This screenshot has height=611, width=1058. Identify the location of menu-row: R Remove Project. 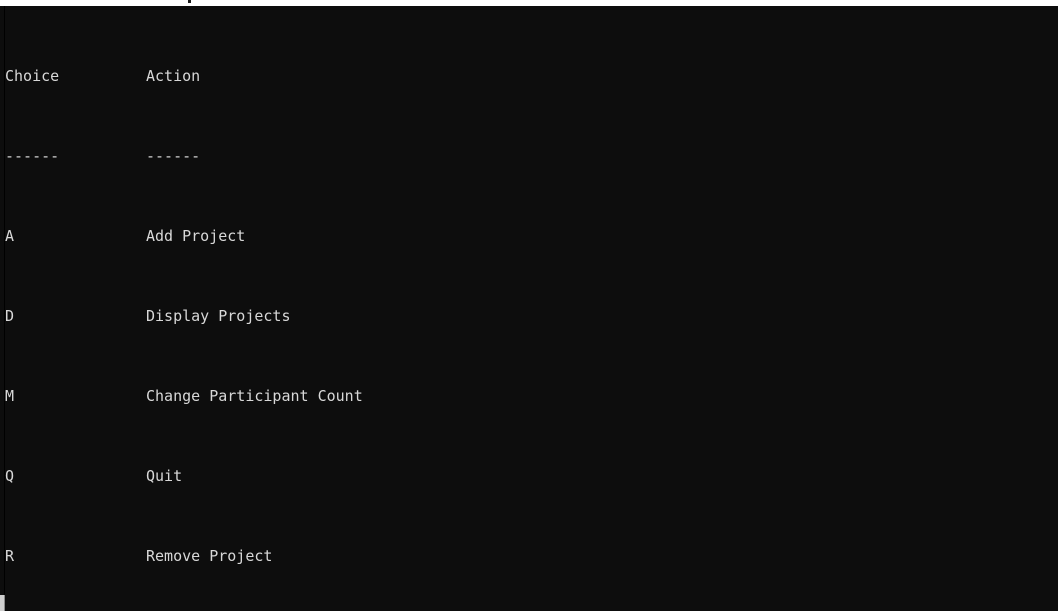
(530, 556).